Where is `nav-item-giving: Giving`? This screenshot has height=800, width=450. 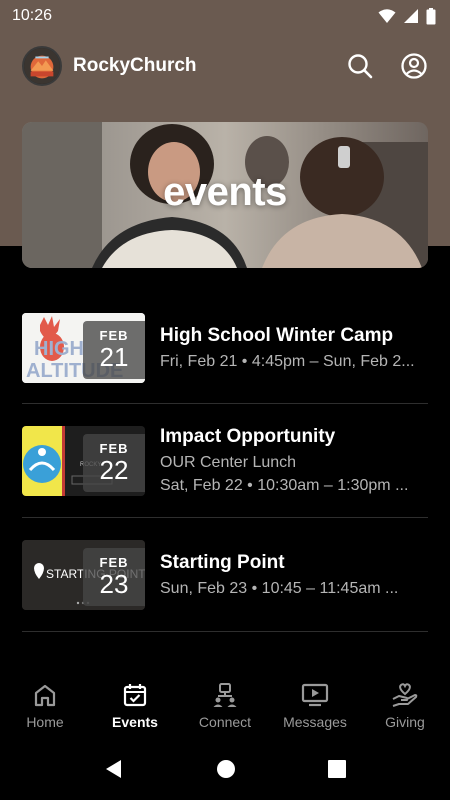 nav-item-giving: Giving is located at coordinates (405, 707).